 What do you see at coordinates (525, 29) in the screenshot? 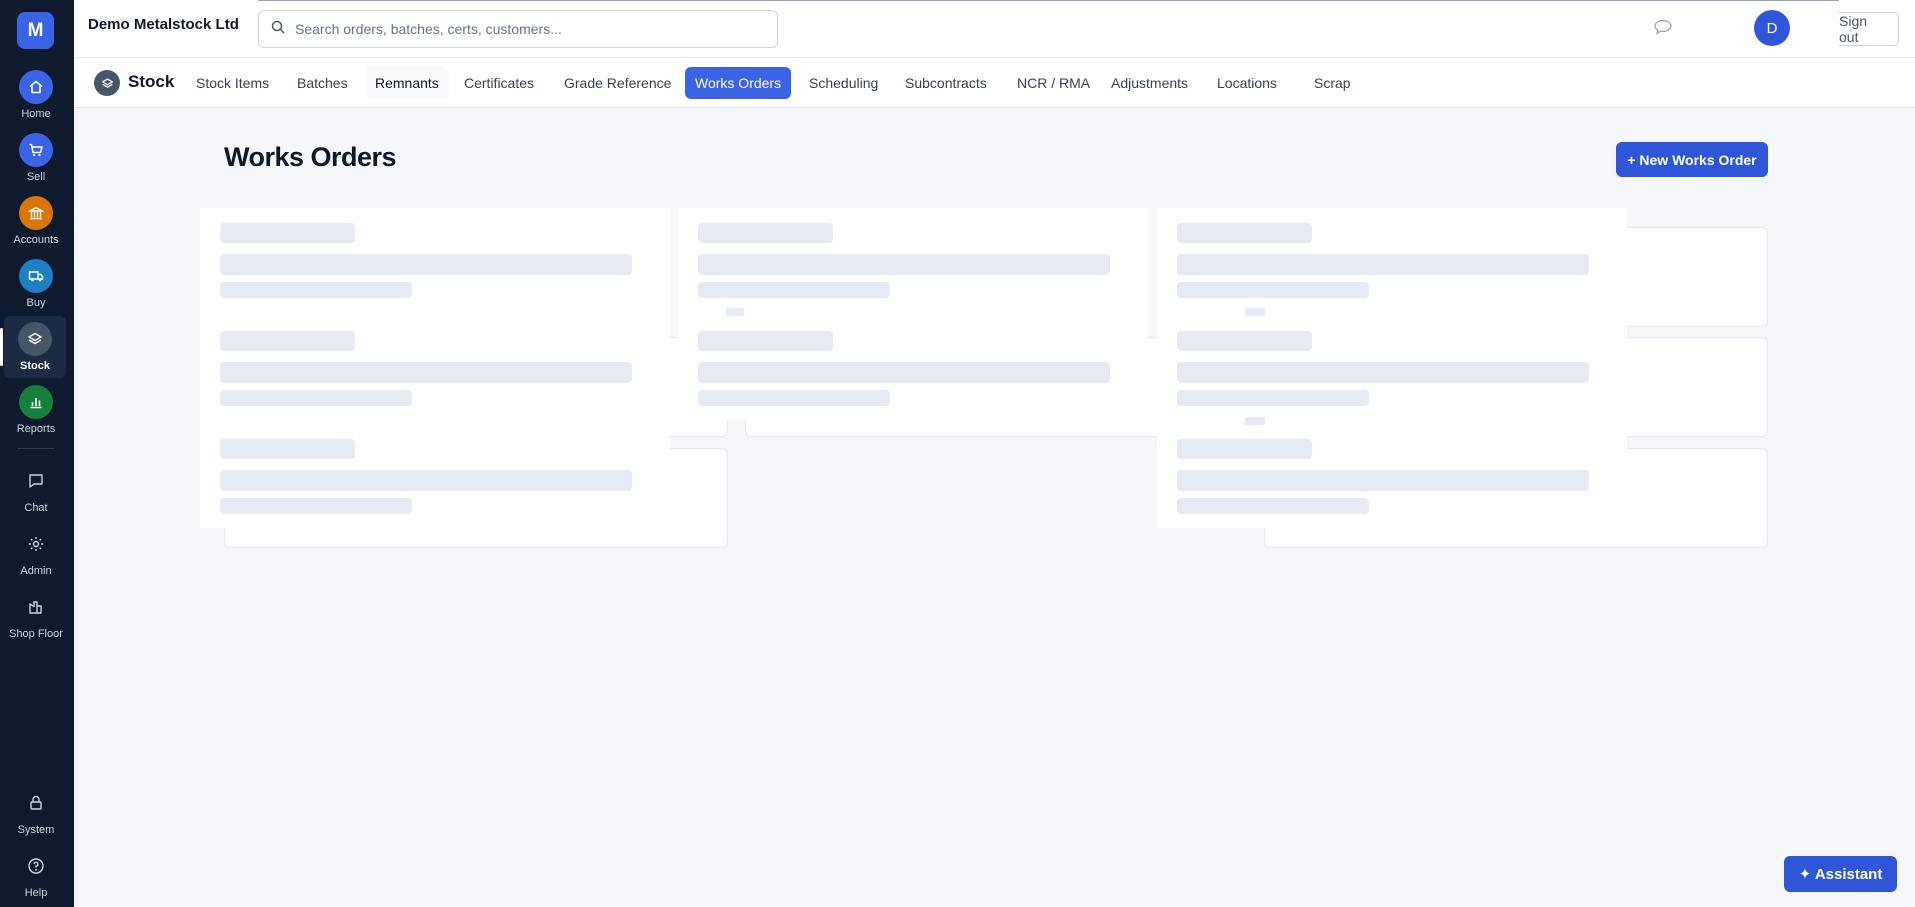
I see `search-input` at bounding box center [525, 29].